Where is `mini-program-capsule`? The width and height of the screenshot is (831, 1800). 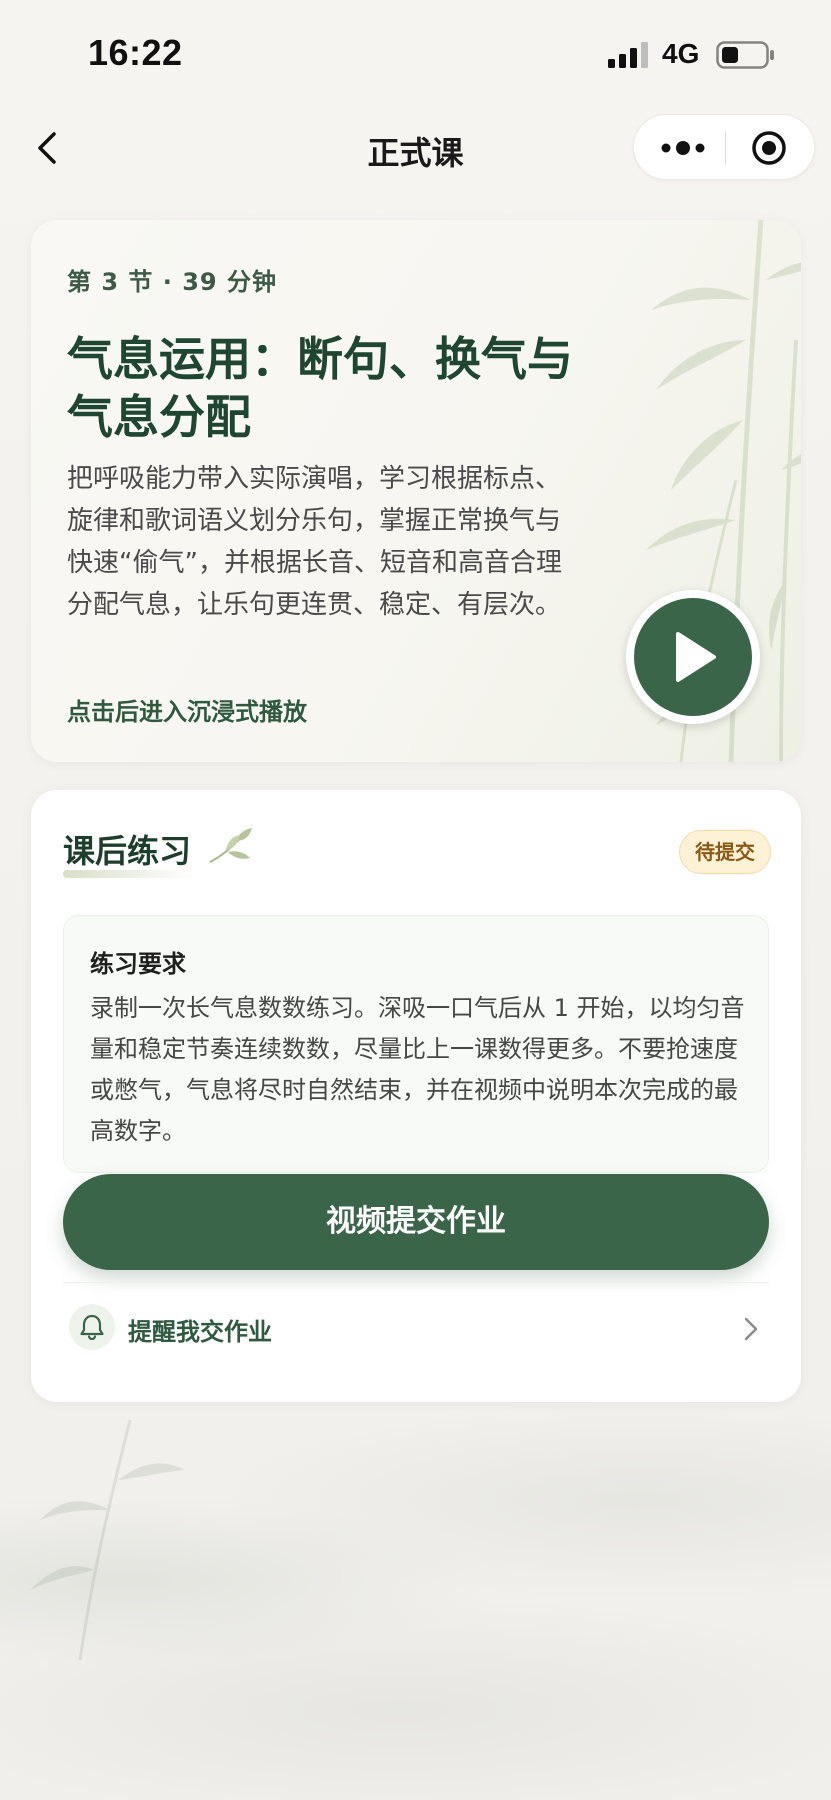 mini-program-capsule is located at coordinates (724, 147).